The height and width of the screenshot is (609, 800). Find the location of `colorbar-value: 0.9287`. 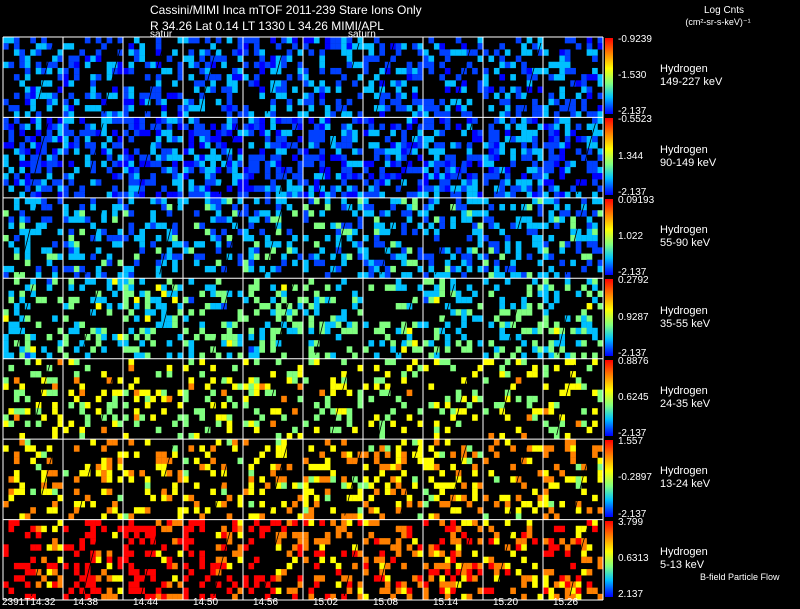

colorbar-value: 0.9287 is located at coordinates (633, 317).